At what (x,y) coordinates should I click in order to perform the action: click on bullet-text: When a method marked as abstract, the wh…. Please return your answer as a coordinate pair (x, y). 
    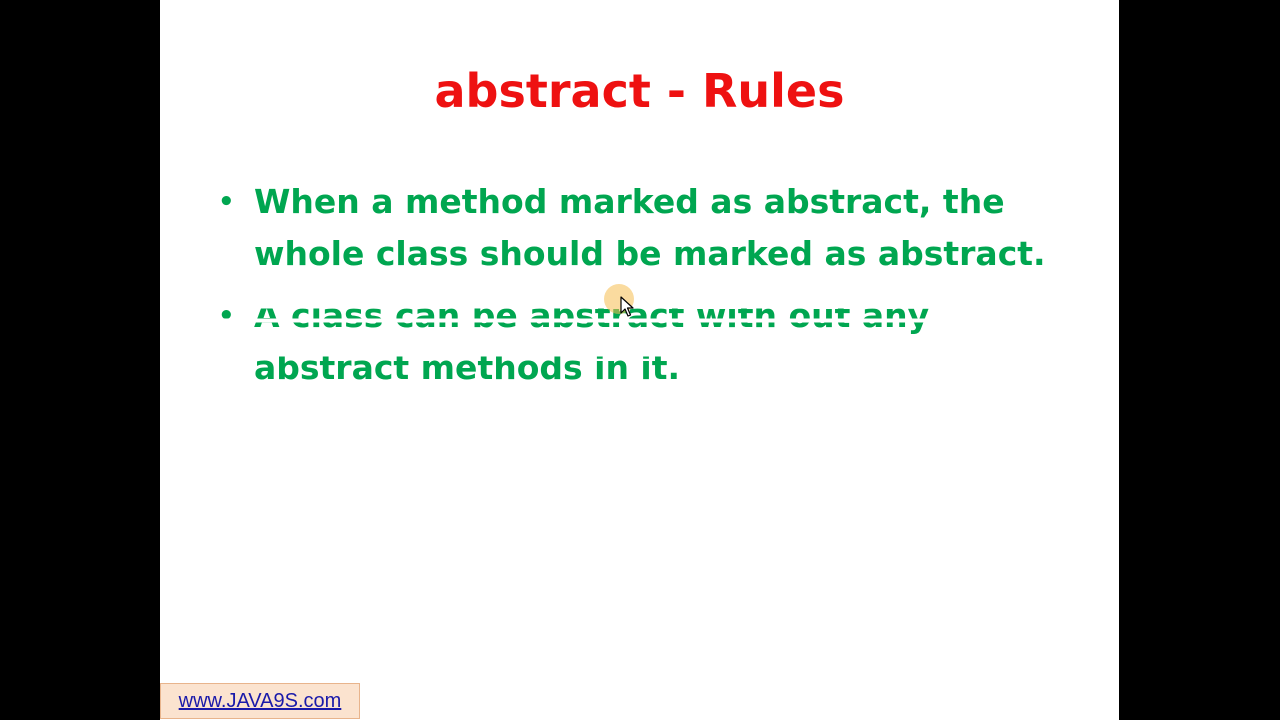
    Looking at the image, I should click on (650, 227).